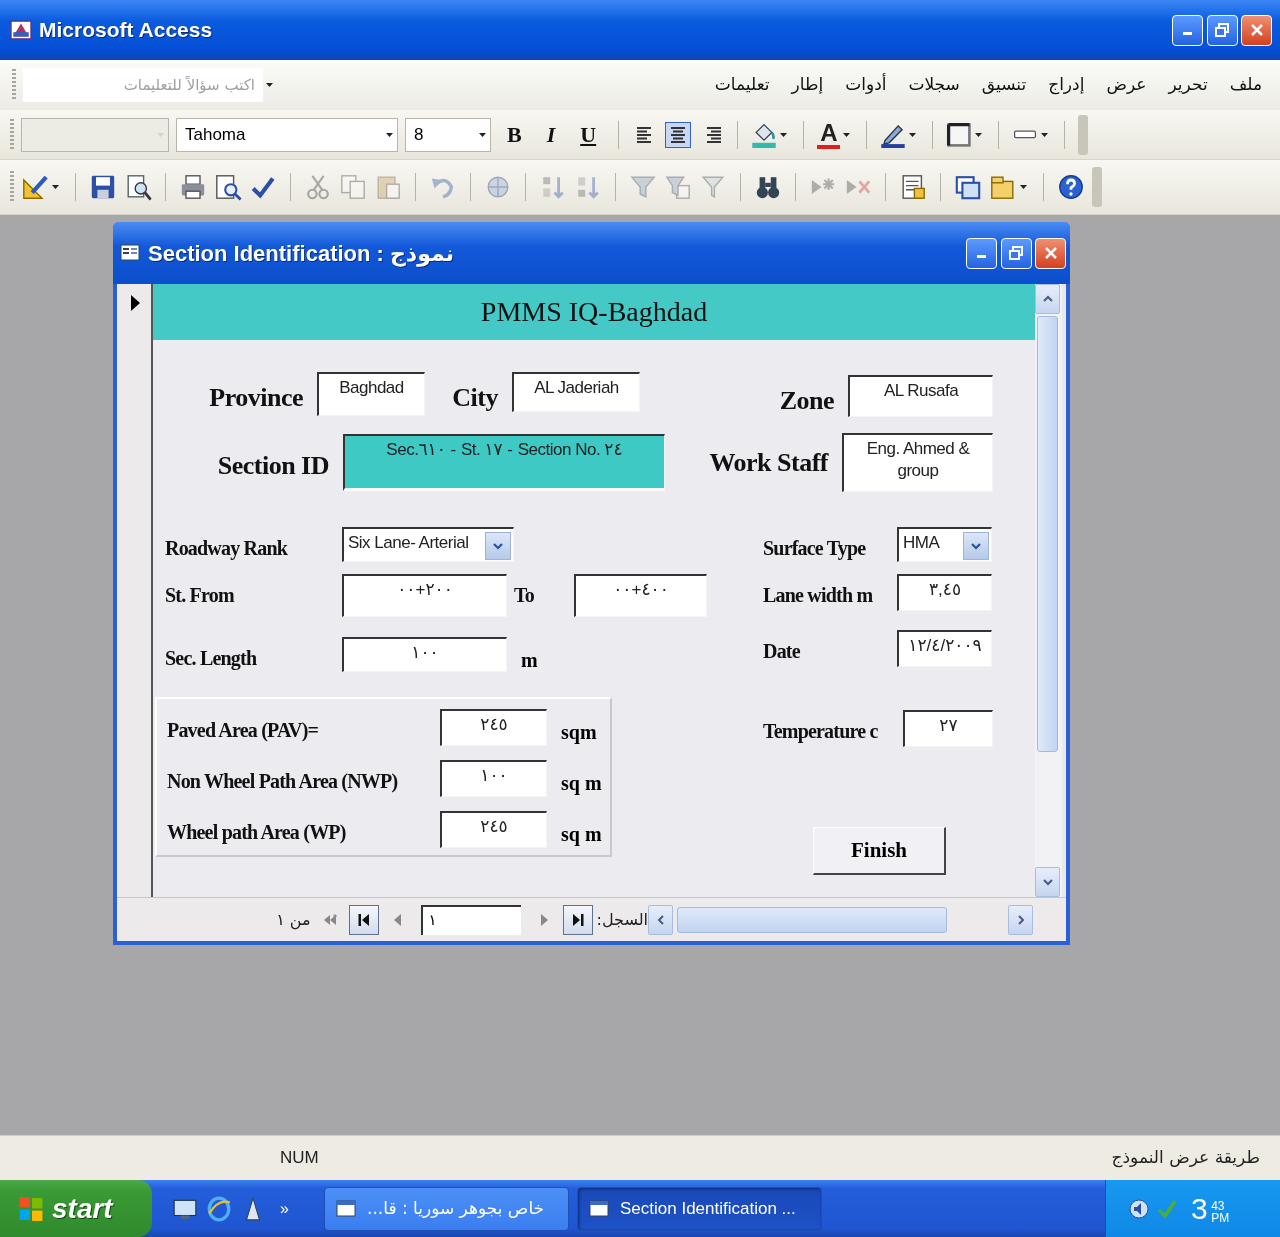 This screenshot has height=1237, width=1280. Describe the element at coordinates (1071, 187) in the screenshot. I see `help-icon` at that location.